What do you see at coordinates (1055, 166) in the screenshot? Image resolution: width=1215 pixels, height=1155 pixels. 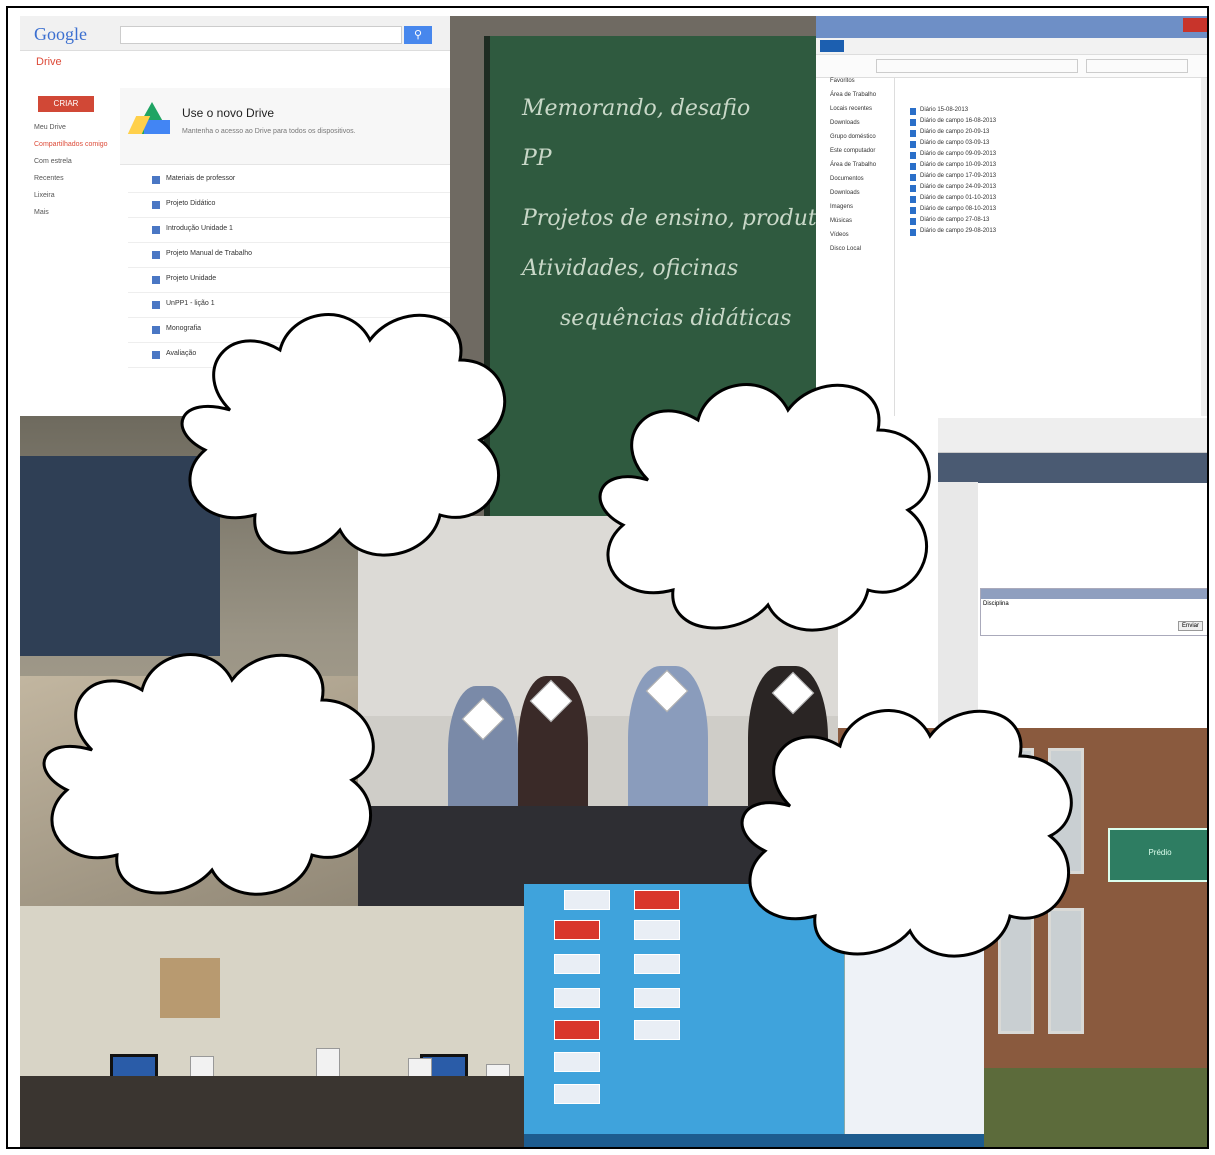 I see `file-row: Diário de campo 10-09-2013` at bounding box center [1055, 166].